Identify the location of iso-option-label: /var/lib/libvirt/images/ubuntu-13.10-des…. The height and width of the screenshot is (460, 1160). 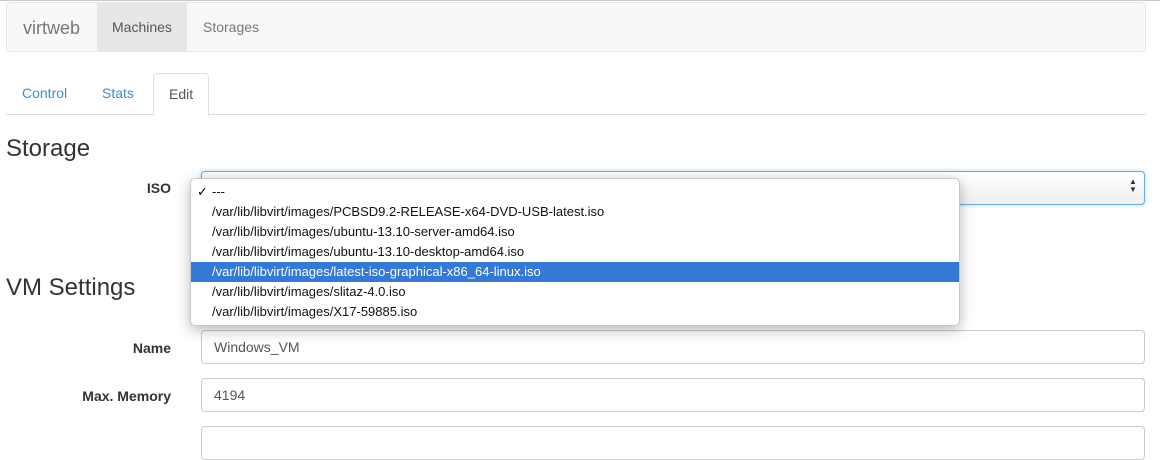
(368, 251).